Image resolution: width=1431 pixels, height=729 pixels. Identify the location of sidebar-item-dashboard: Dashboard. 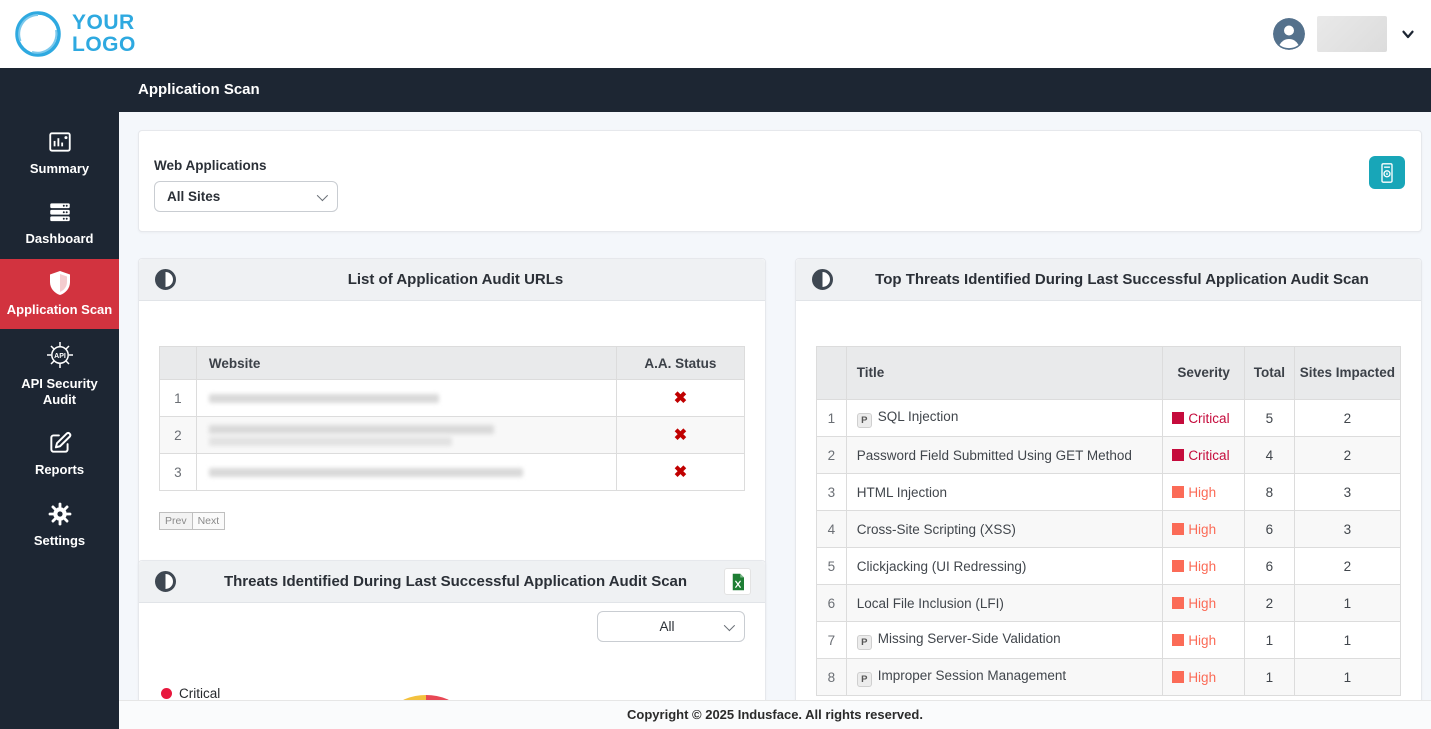
(59, 223).